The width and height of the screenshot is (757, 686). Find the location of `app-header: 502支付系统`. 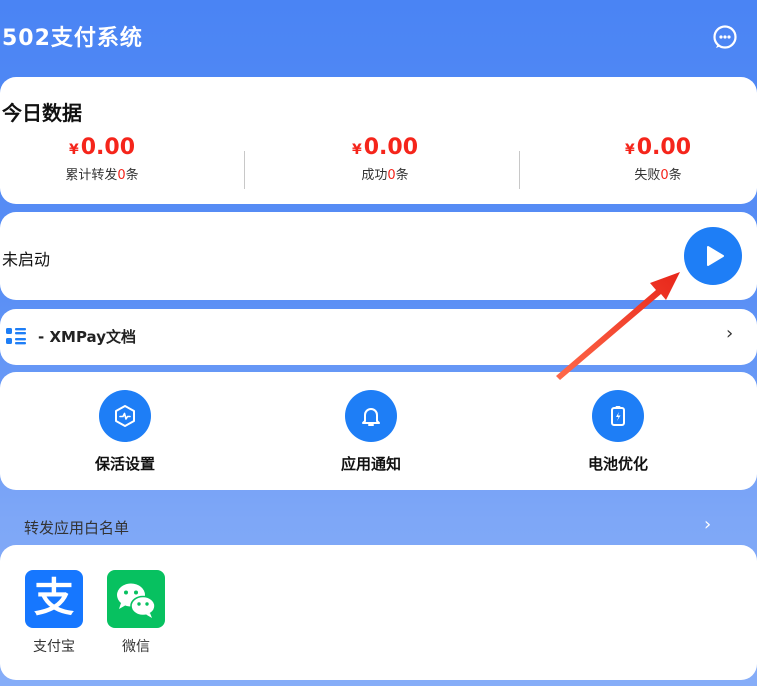

app-header: 502支付系统 is located at coordinates (378, 38).